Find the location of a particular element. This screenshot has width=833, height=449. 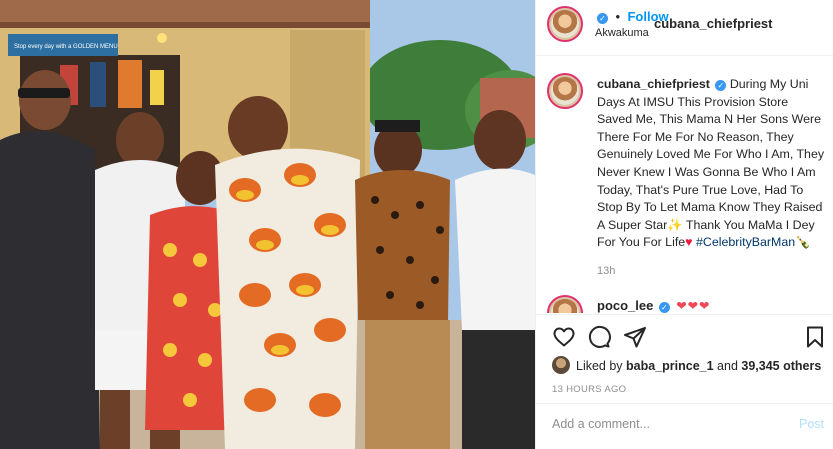

likes-summary: Liked by baba_prince_1 and 39,345 others is located at coordinates (698, 366).